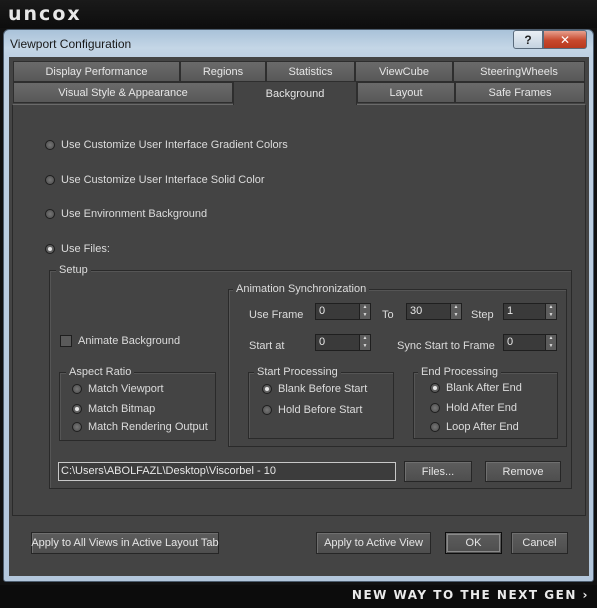  Describe the element at coordinates (96, 71) in the screenshot. I see `tab-display-performance: Display Performance` at that location.